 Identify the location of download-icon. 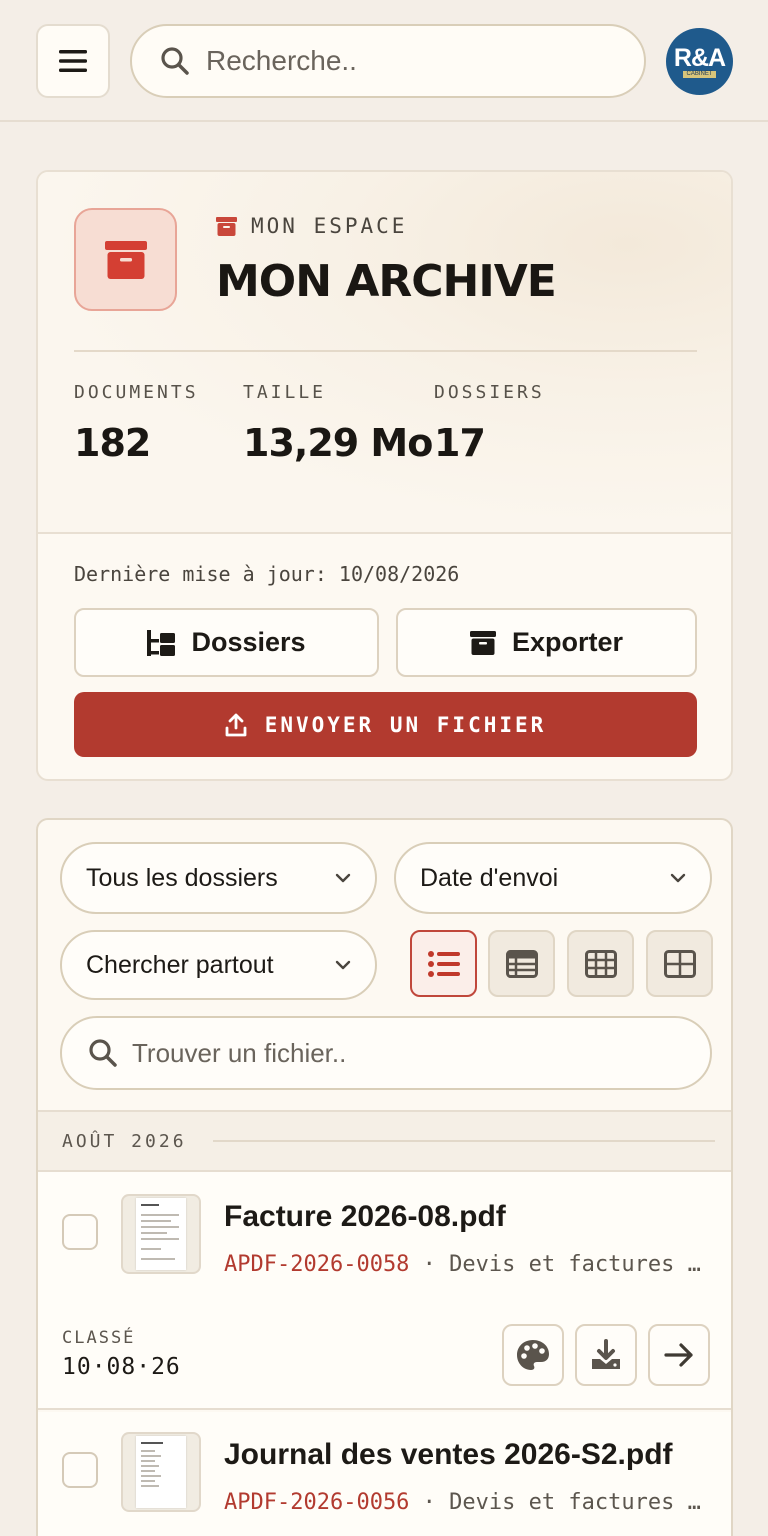
(606, 1354).